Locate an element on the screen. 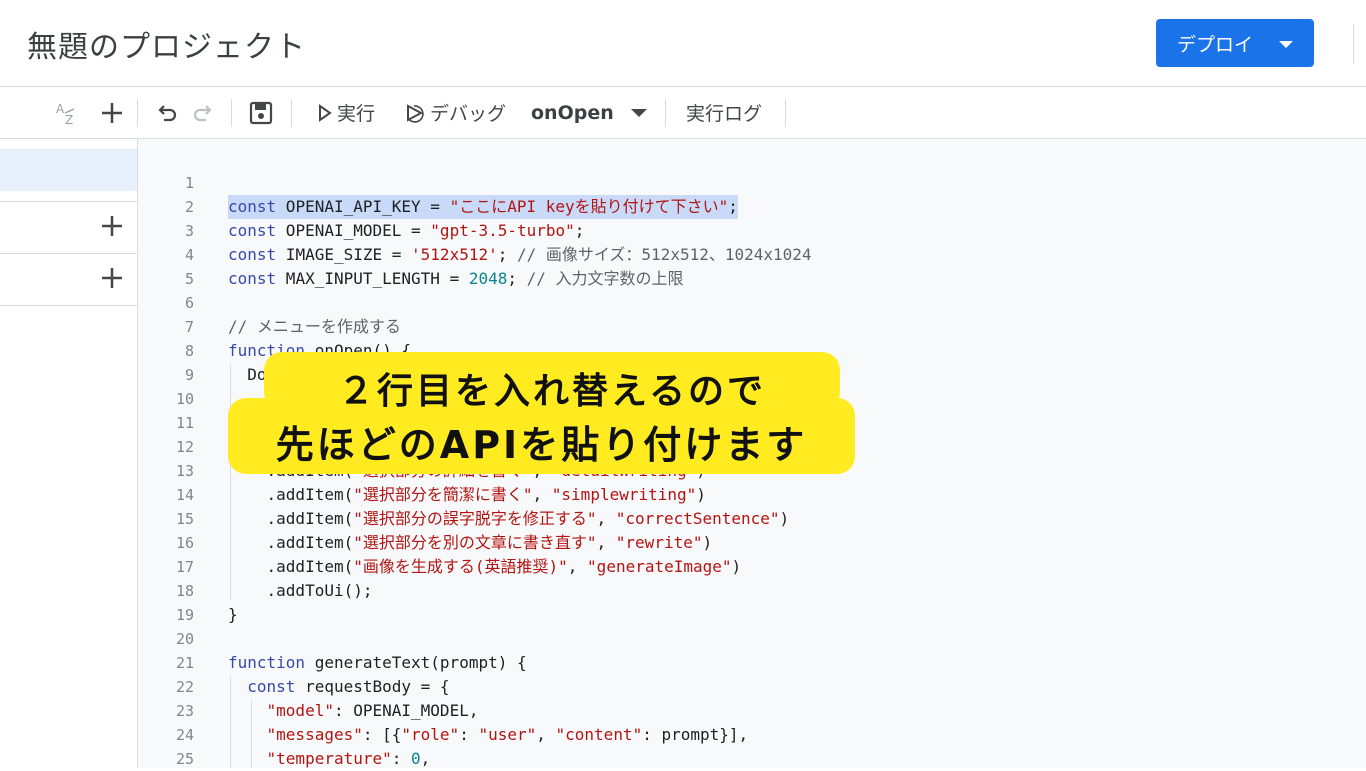 Image resolution: width=1366 pixels, height=771 pixels. deploy-label: デプロイ is located at coordinates (1214, 44).